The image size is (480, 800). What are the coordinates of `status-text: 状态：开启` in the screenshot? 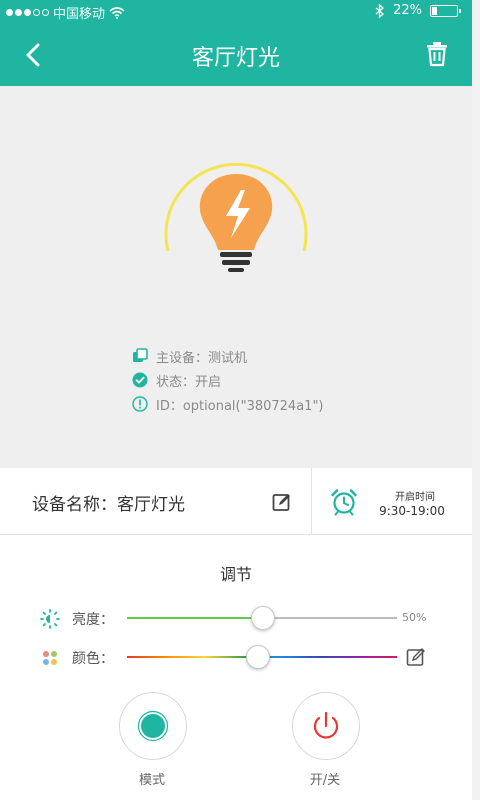 It's located at (189, 382).